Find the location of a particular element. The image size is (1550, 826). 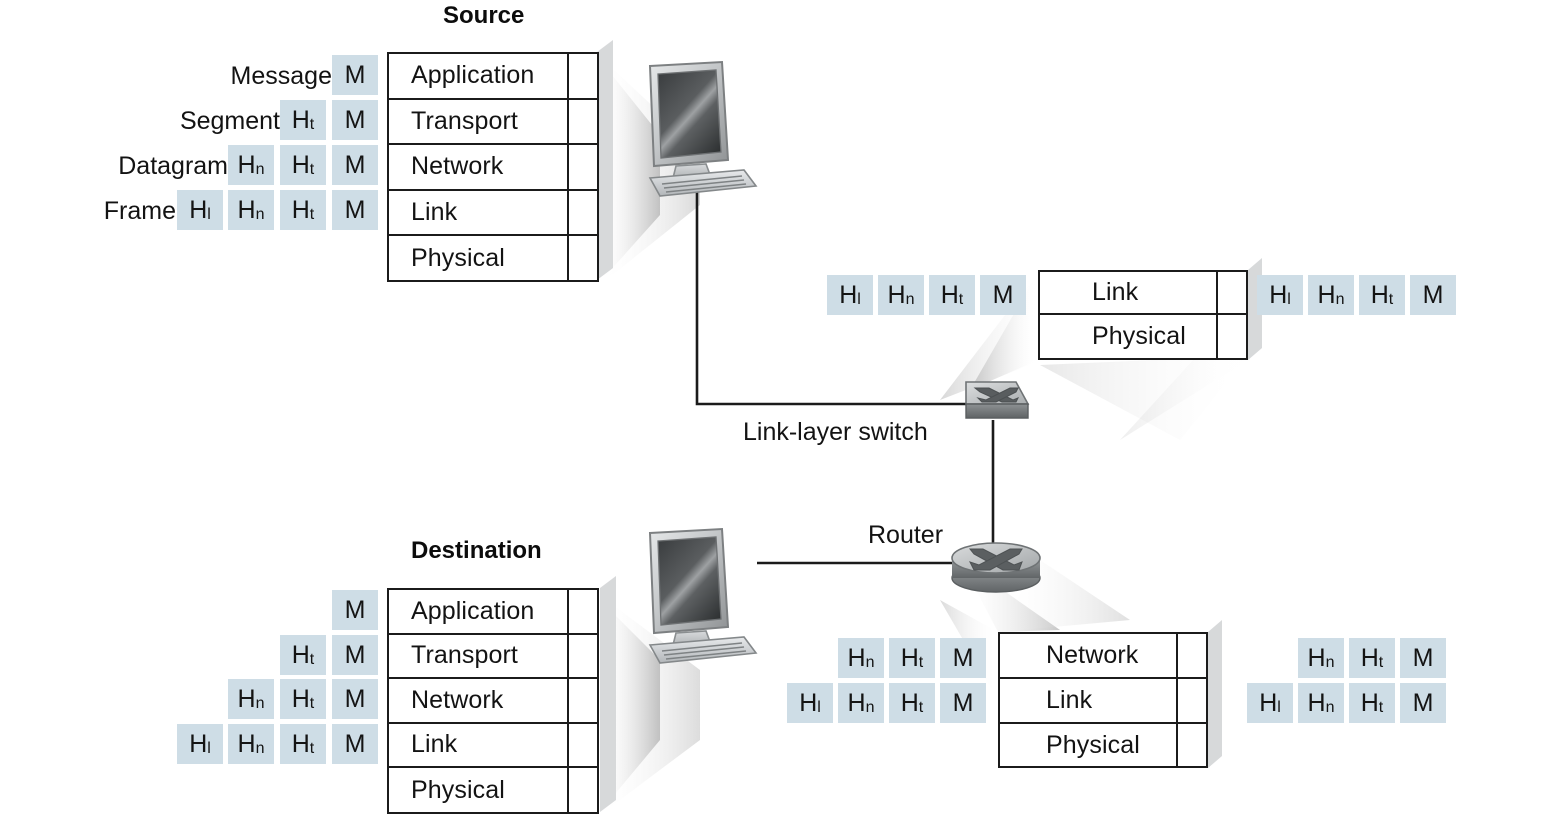

pdu-name-frame: Frame is located at coordinates (139, 211).